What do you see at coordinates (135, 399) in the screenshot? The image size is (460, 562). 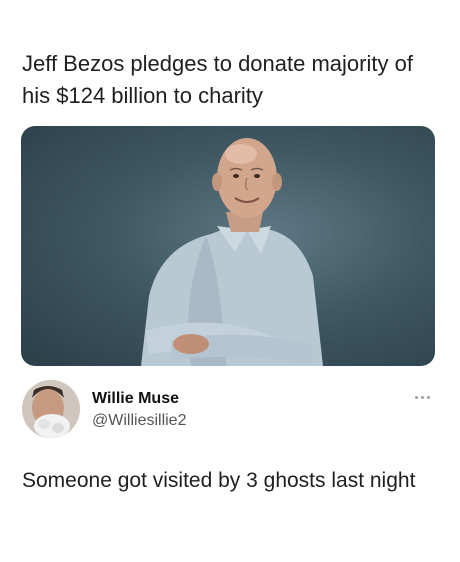 I see `author-name: Willie Muse` at bounding box center [135, 399].